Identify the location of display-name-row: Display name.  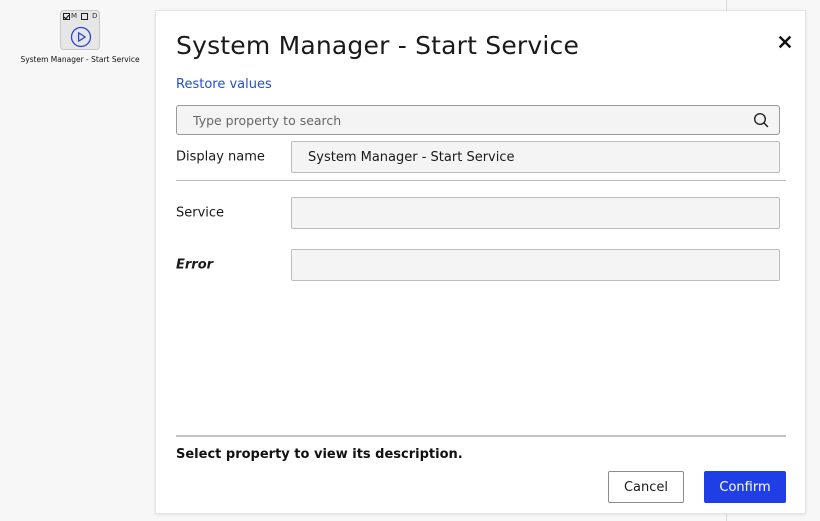
(478, 157).